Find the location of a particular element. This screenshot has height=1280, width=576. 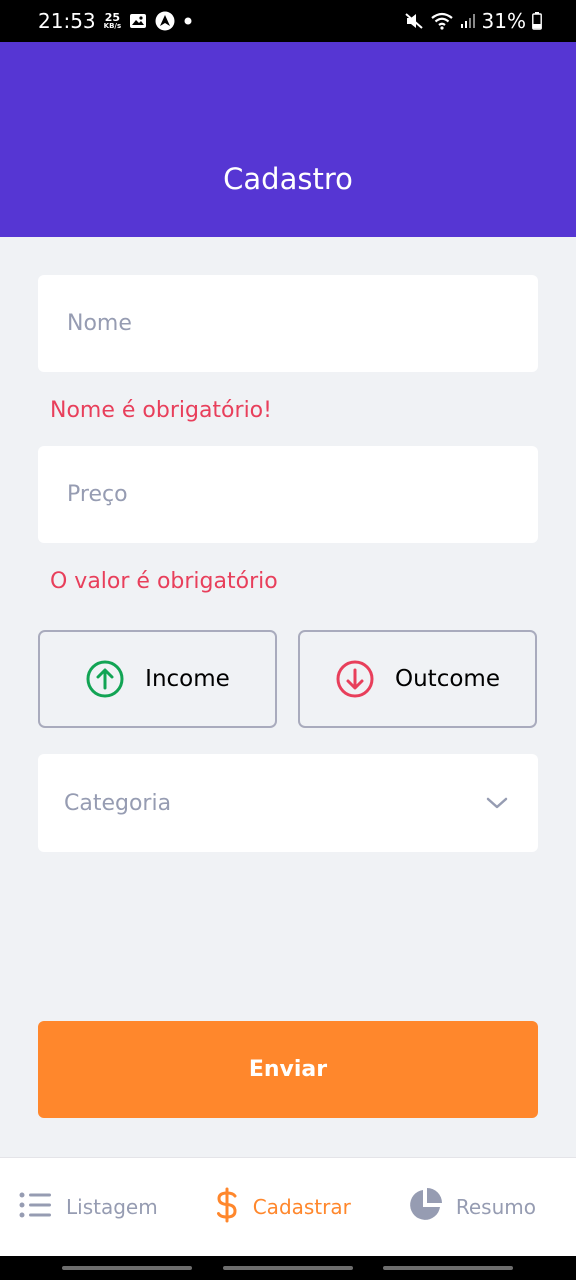

gallery-icon is located at coordinates (138, 21).